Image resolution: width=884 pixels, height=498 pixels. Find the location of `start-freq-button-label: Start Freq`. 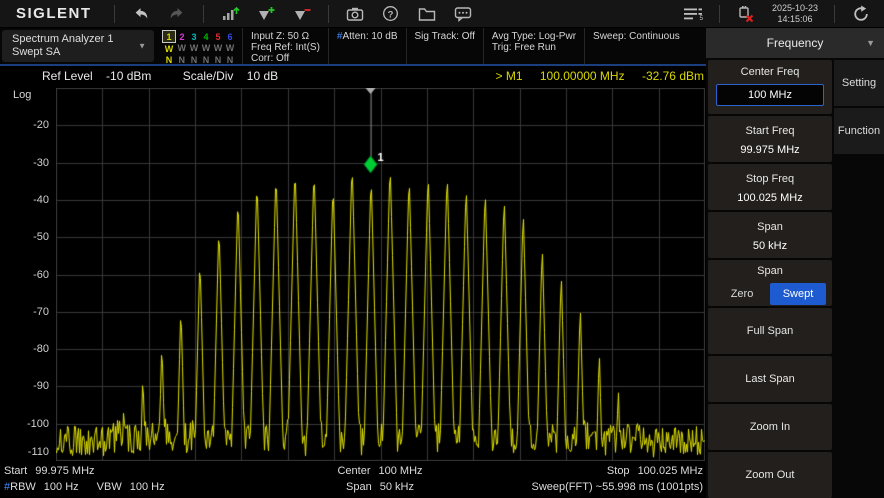

start-freq-button-label: Start Freq is located at coordinates (770, 131).